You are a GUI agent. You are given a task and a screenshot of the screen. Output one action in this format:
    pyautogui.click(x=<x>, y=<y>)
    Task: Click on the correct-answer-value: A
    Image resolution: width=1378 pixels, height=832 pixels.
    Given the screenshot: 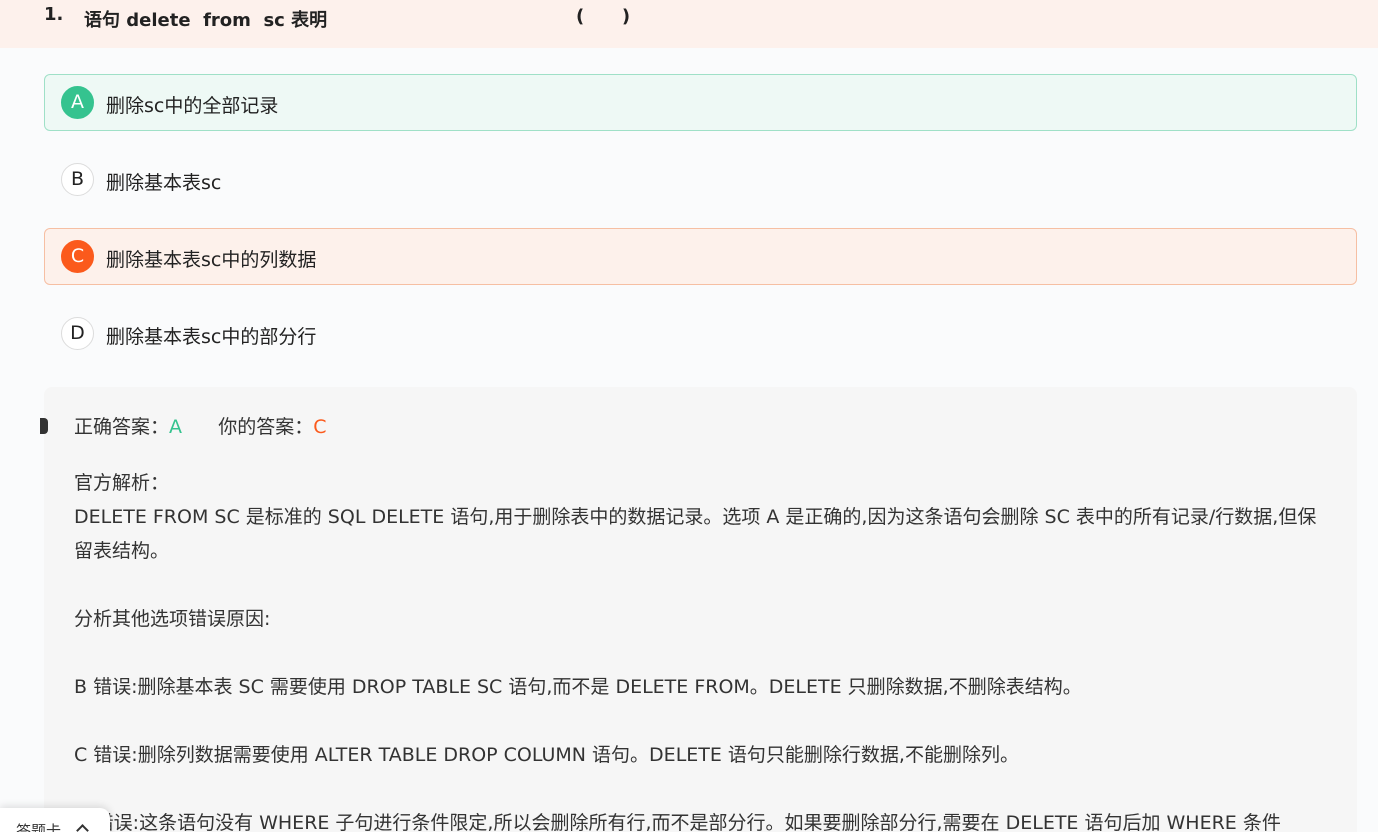 What is the action you would take?
    pyautogui.click(x=176, y=427)
    